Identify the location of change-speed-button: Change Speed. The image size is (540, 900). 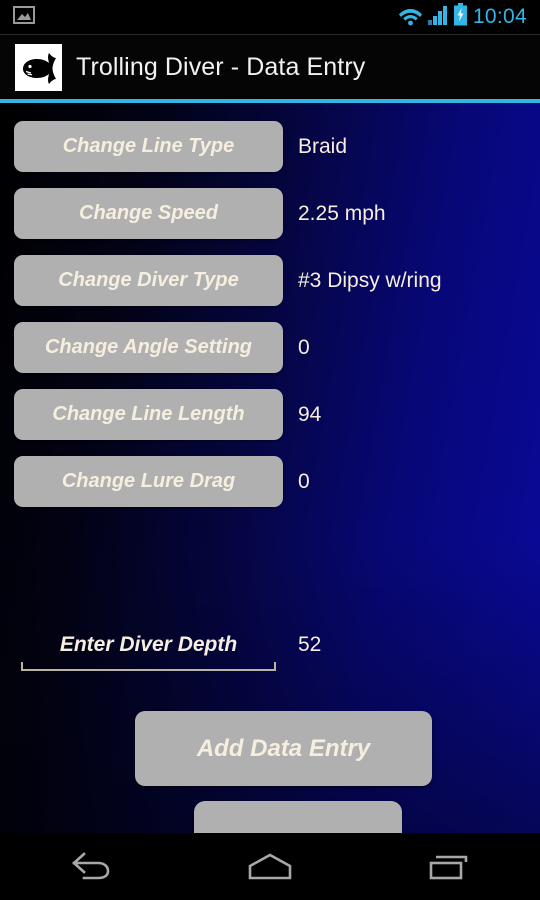
(148, 213).